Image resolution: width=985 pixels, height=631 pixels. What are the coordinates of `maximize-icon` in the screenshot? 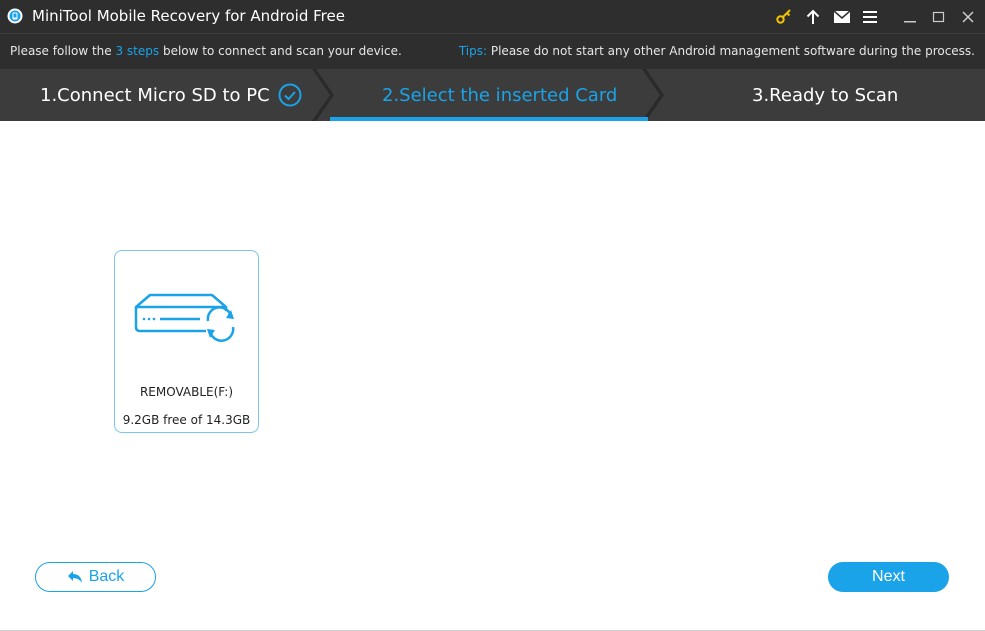 It's located at (939, 17).